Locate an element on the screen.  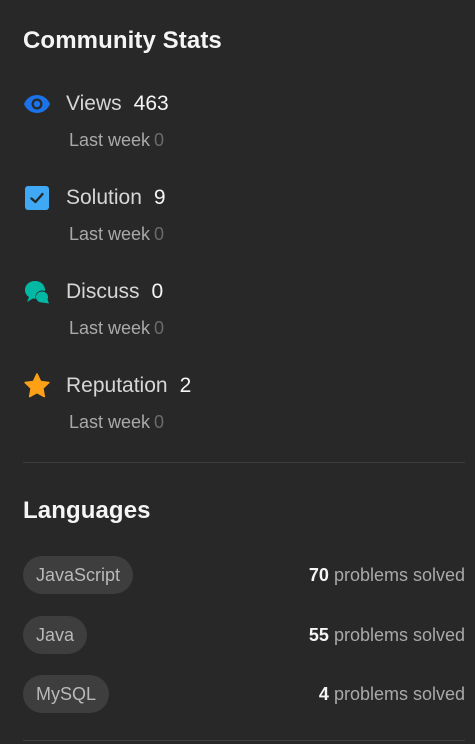
solved-number: 55 is located at coordinates (318, 635).